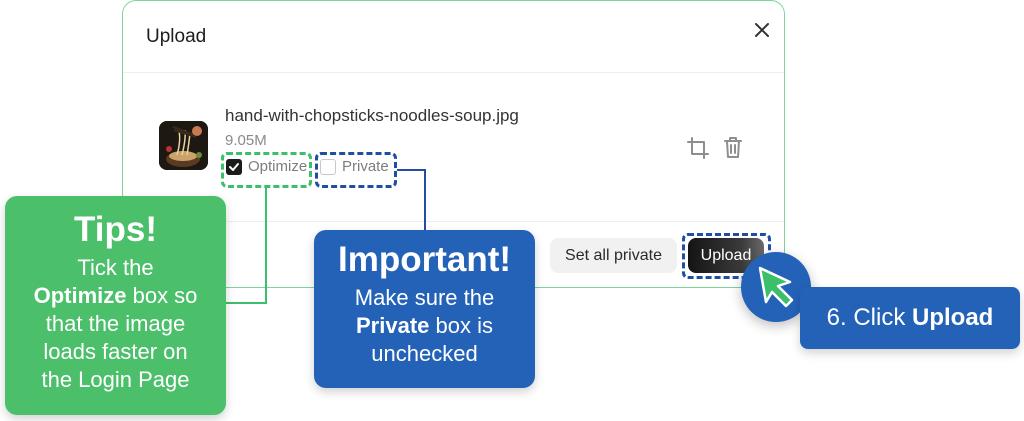 This screenshot has width=1024, height=421. Describe the element at coordinates (372, 115) in the screenshot. I see `file-name: hand-with-chopsticks-noodles-soup.jpg` at that location.